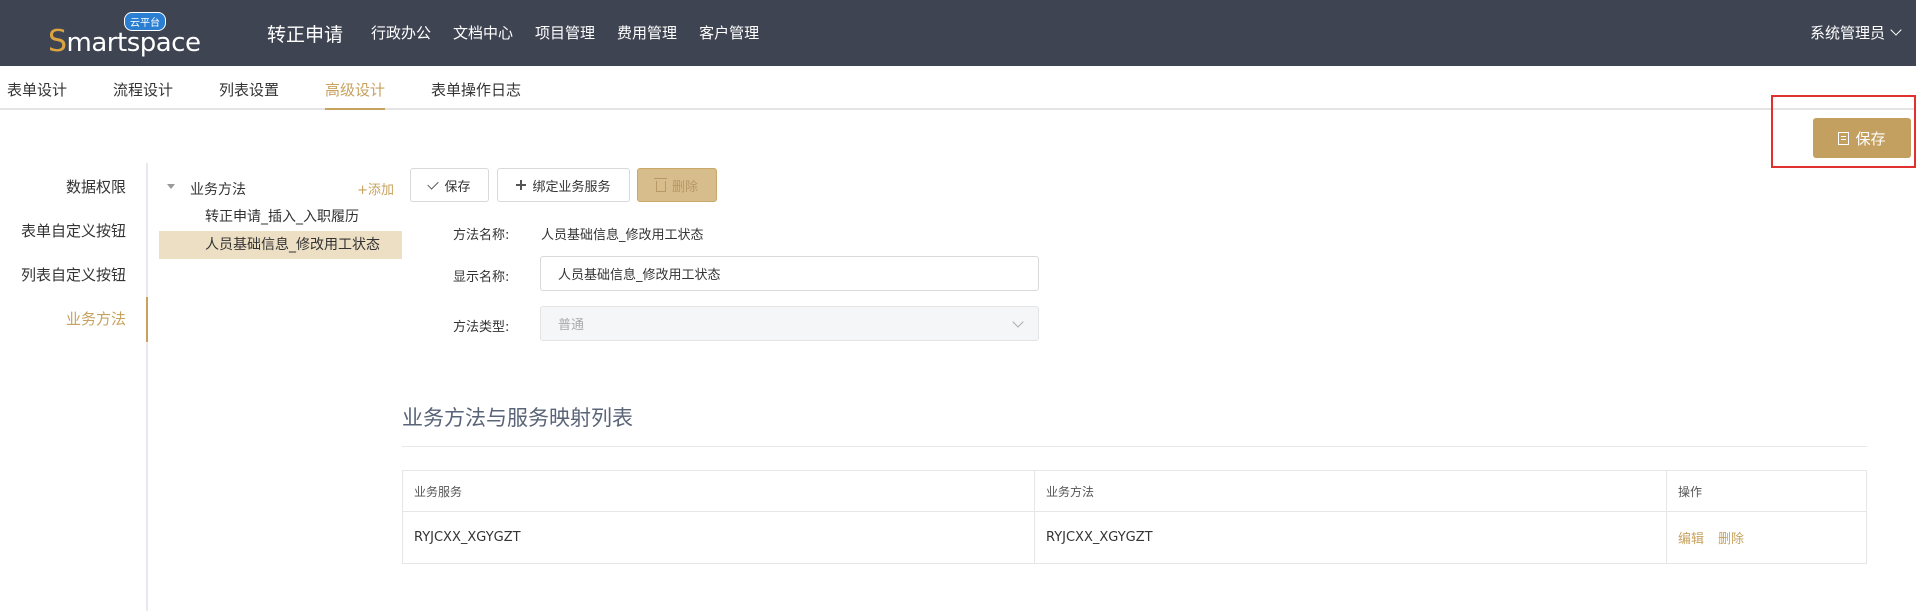 Image resolution: width=1916 pixels, height=611 pixels. What do you see at coordinates (73, 230) in the screenshot?
I see `left-nav-form-custom-buttons: 表单自定义按钮` at bounding box center [73, 230].